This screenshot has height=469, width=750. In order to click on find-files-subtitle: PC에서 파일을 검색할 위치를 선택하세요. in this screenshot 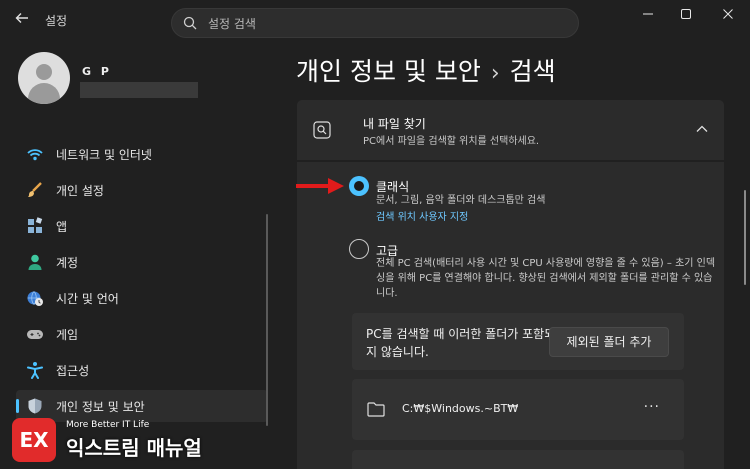, I will do `click(451, 141)`.